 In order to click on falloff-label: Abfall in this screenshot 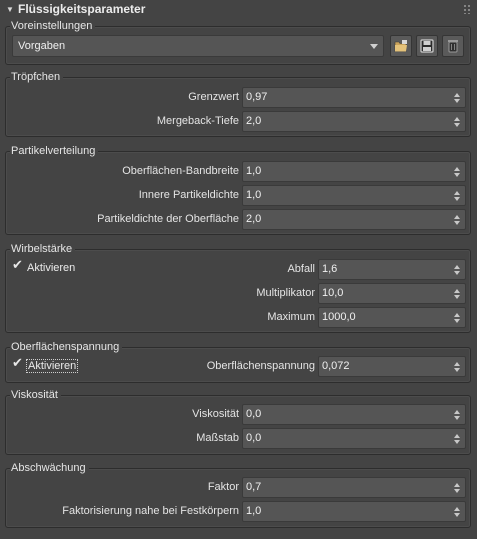, I will do `click(301, 269)`.